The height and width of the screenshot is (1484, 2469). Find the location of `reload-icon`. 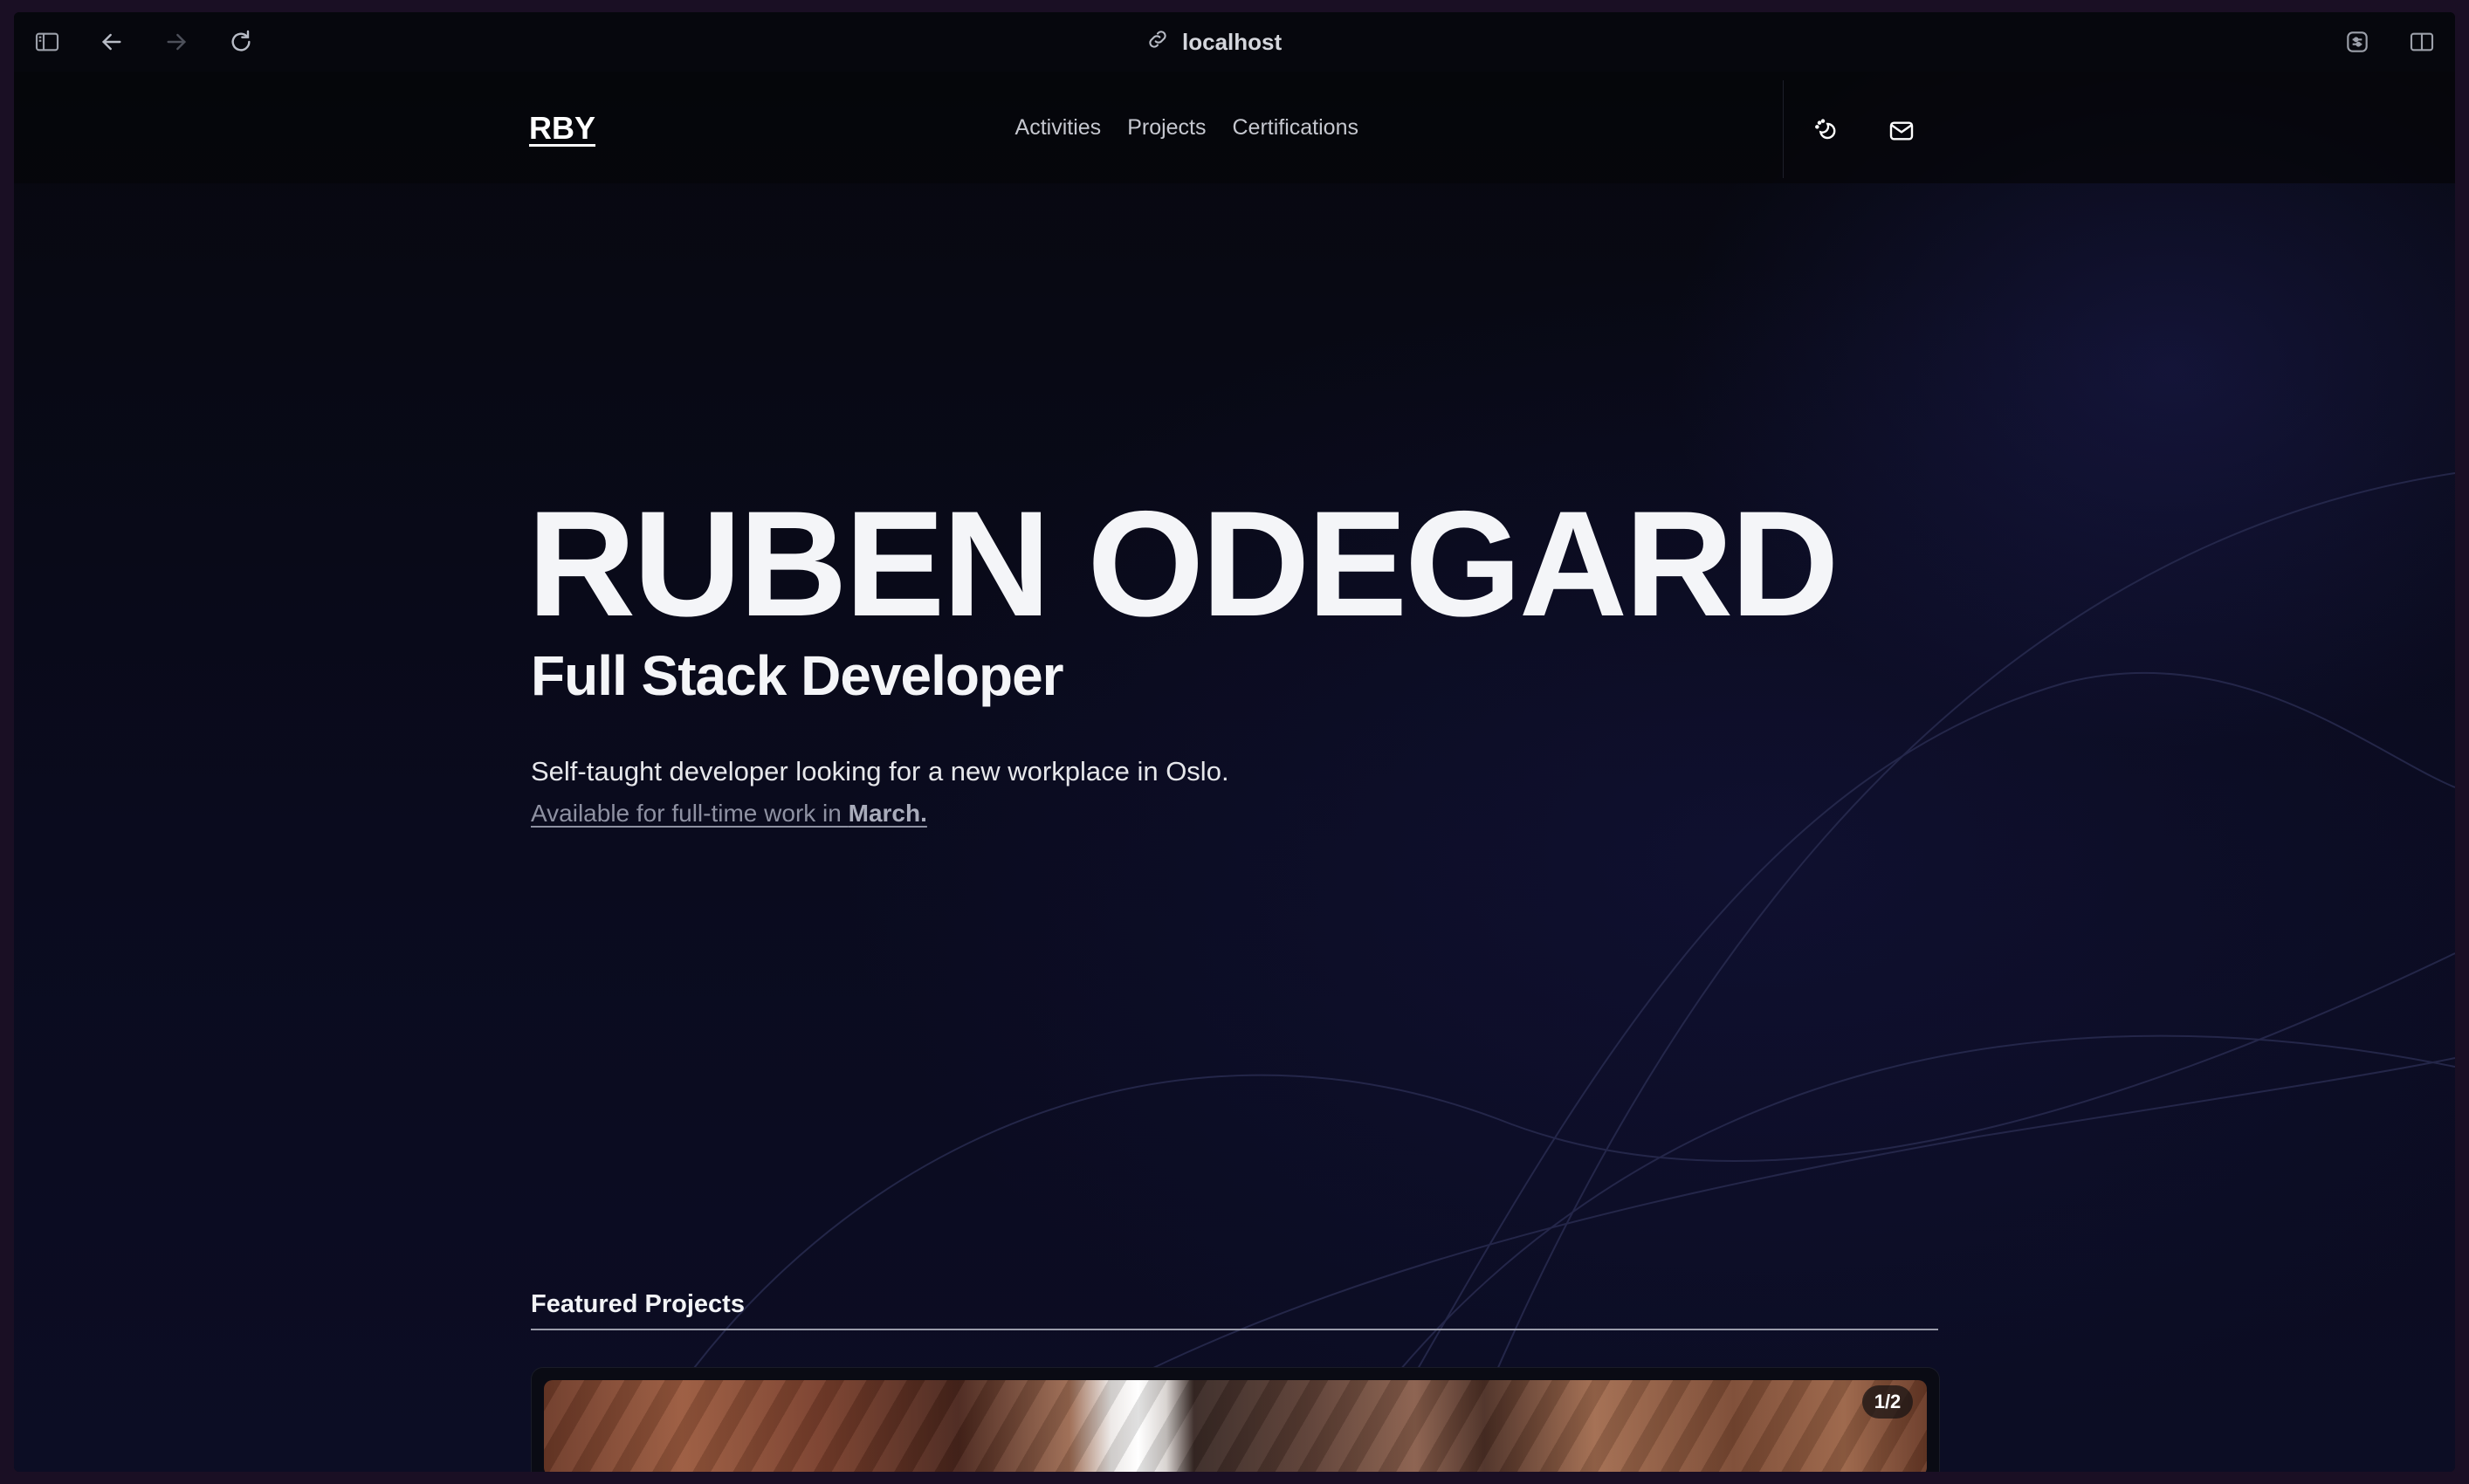

reload-icon is located at coordinates (241, 42).